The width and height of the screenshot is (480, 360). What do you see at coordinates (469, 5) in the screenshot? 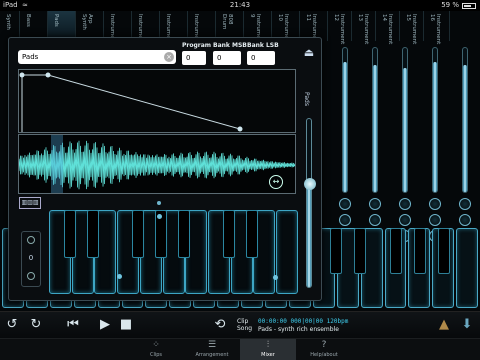
I see `battery-icon` at bounding box center [469, 5].